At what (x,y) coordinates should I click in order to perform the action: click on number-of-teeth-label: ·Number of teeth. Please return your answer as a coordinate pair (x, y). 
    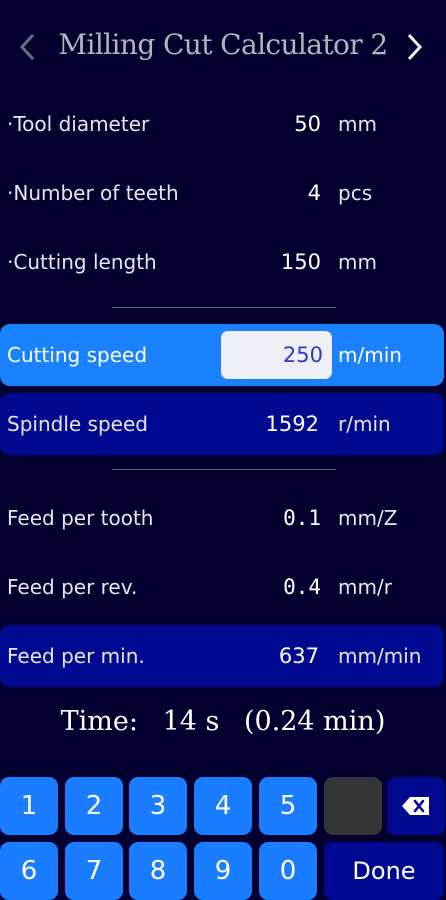
    Looking at the image, I should click on (93, 193).